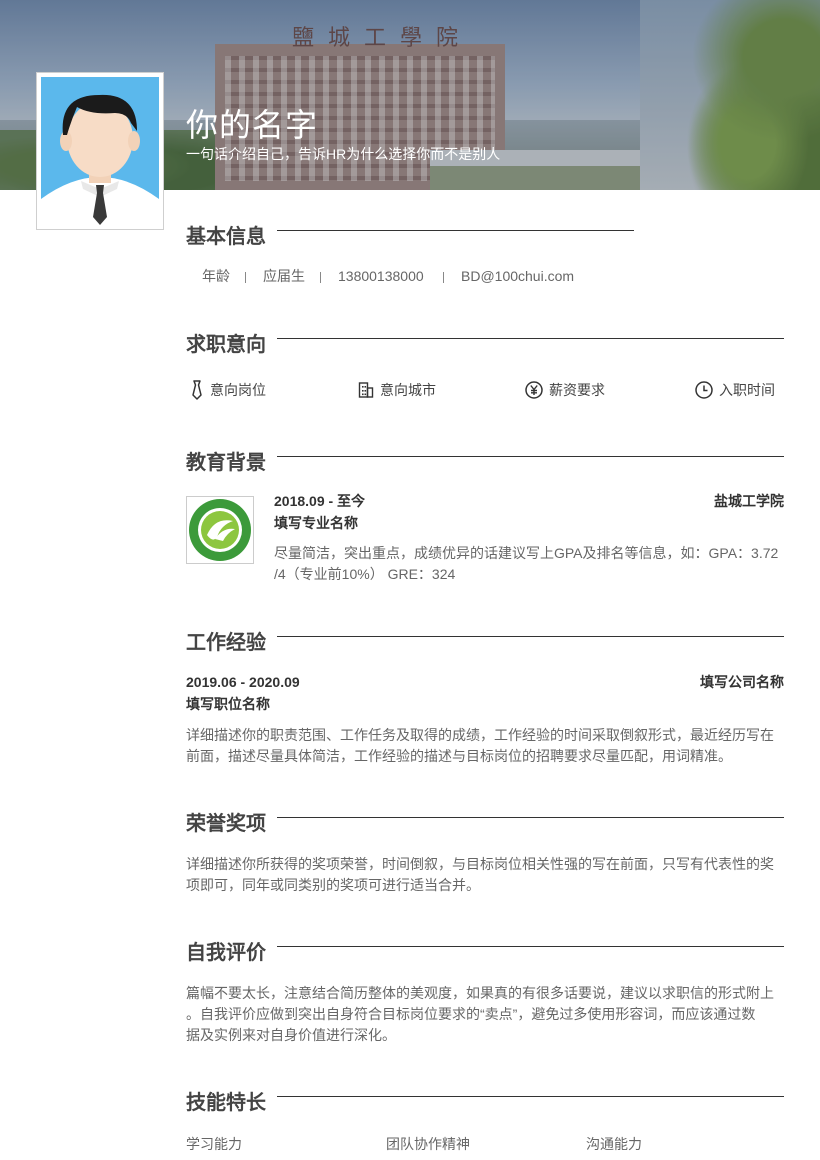 The image size is (820, 1160). I want to click on section-title-education: 教育背景, so click(226, 463).